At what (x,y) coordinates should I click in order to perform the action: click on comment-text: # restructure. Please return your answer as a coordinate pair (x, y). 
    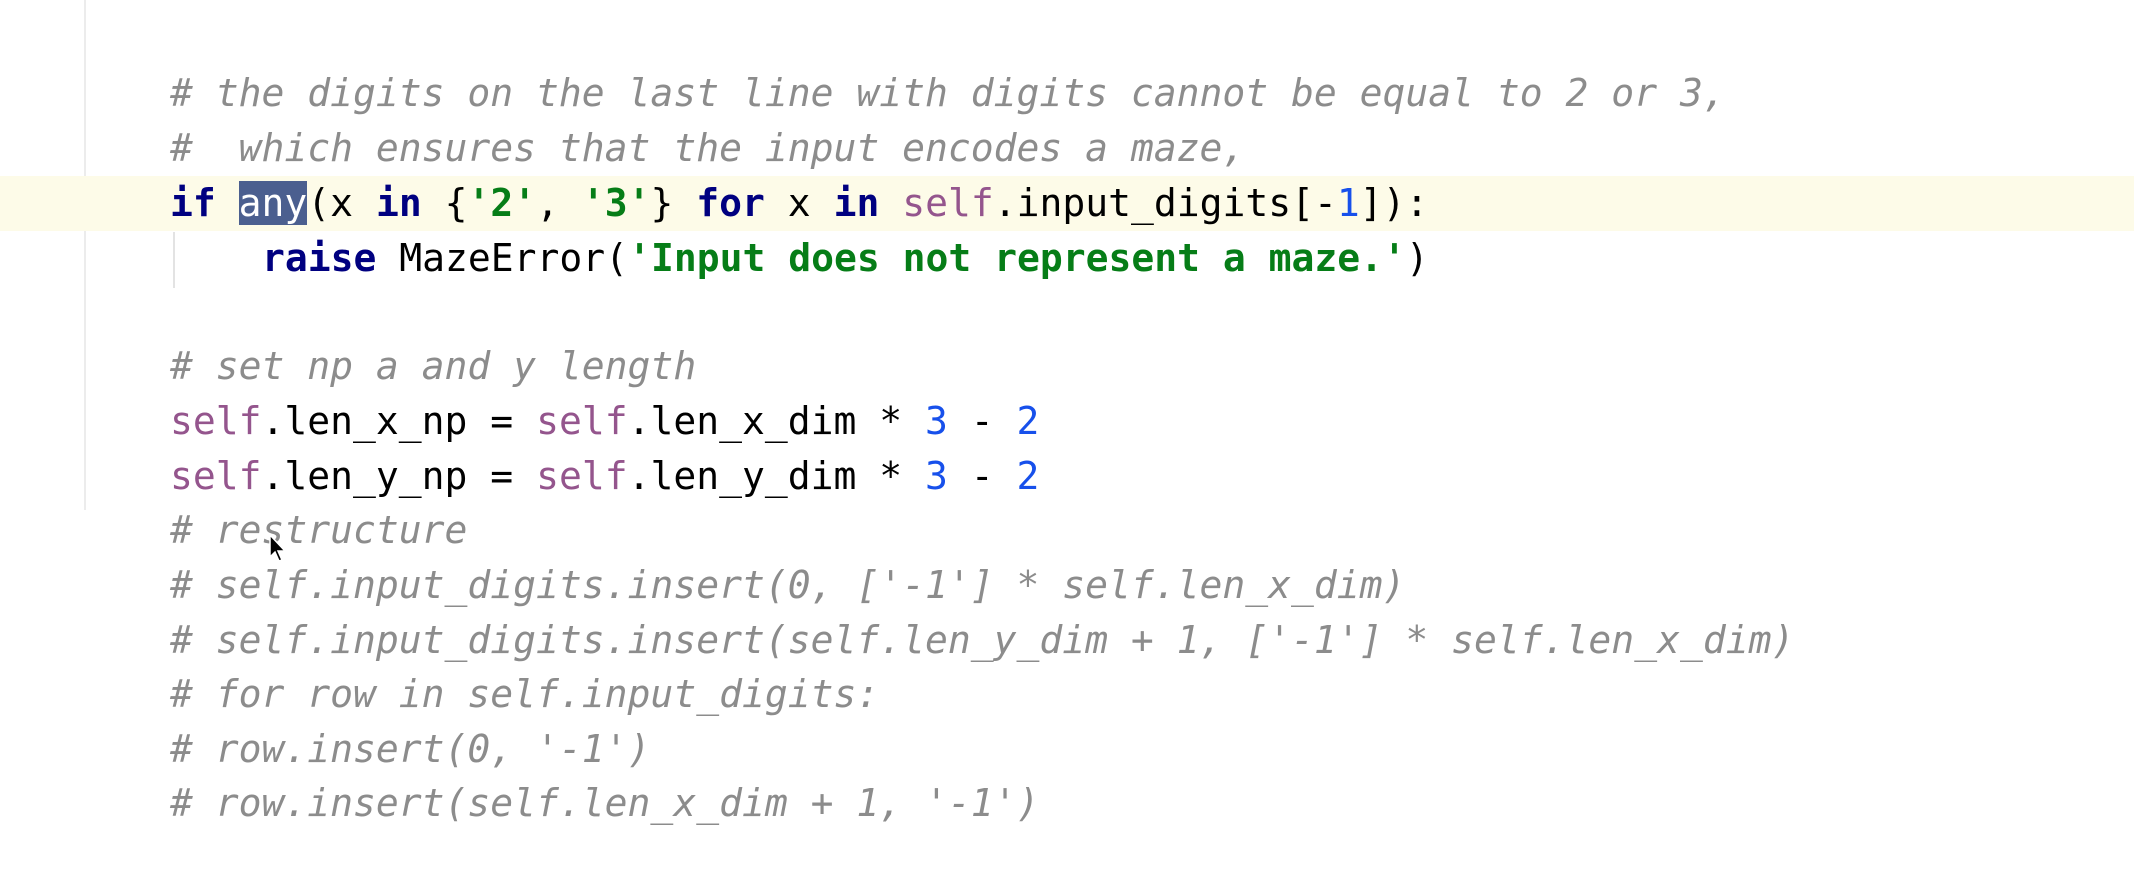
    Looking at the image, I should click on (319, 530).